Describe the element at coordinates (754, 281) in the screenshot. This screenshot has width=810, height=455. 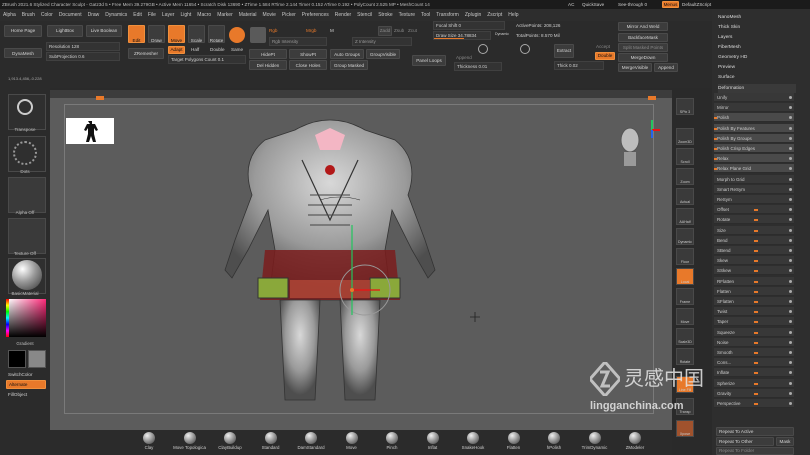
I see `deformation-slider: RFlatten` at that location.